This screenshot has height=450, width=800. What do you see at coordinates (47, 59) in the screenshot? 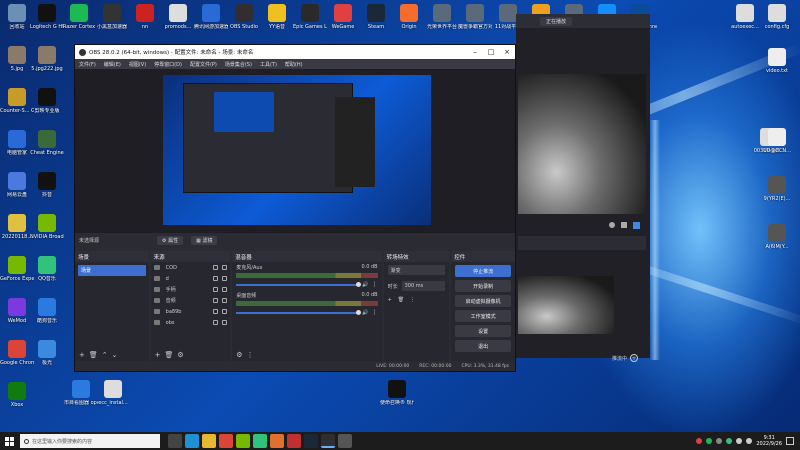
I see `desktop-icon: 5.jpg222.jpg` at bounding box center [47, 59].